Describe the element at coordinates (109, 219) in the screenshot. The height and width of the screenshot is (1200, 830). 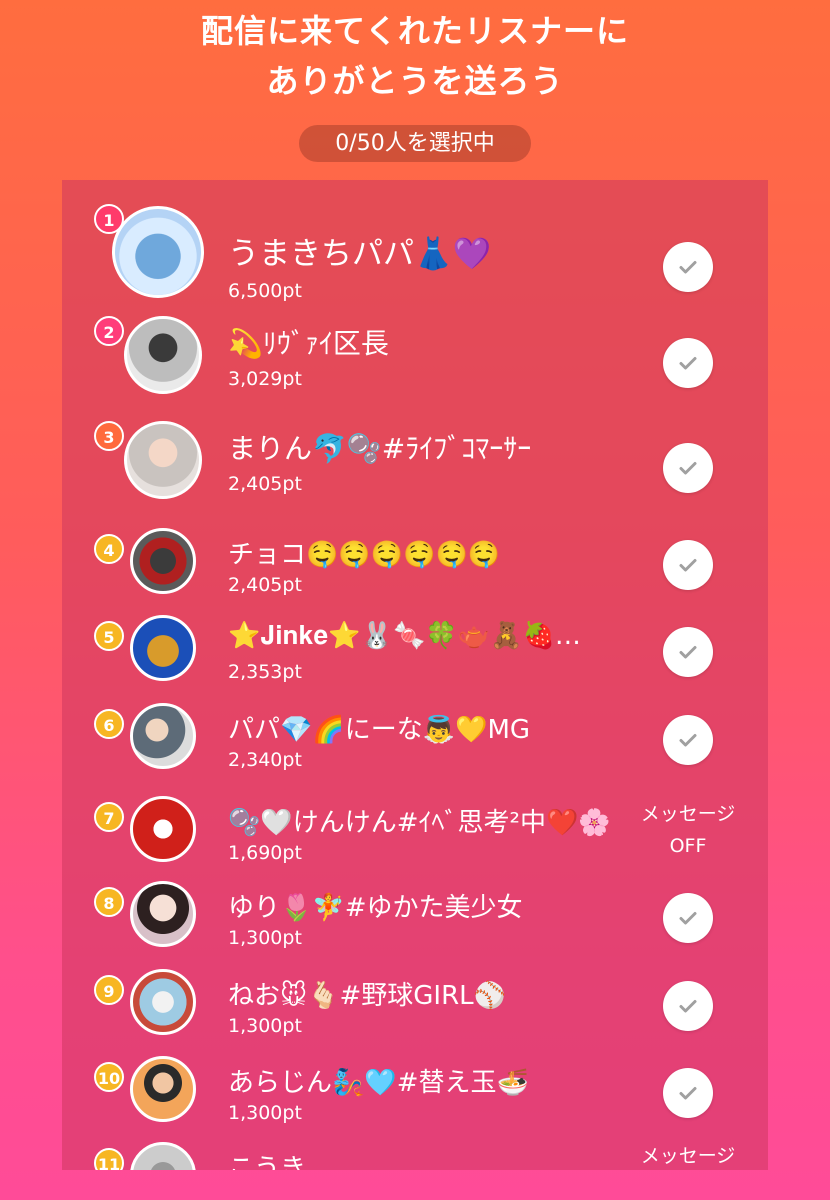
I see `rank-badge: 1` at that location.